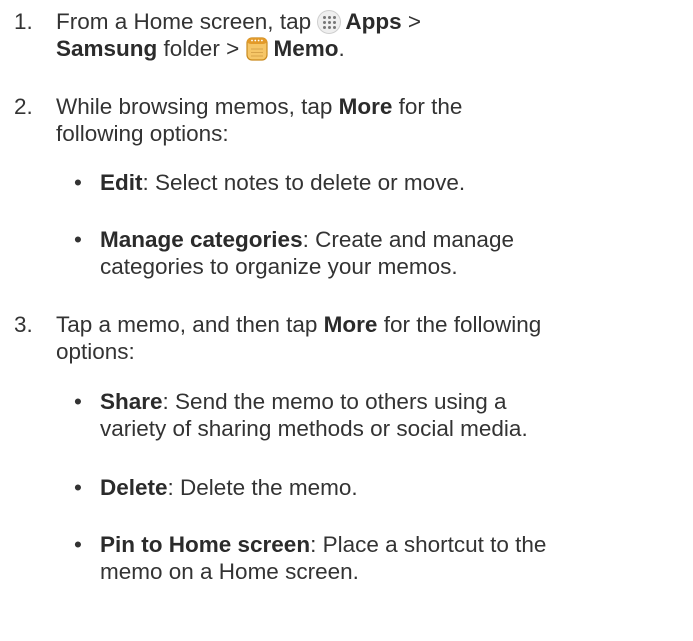 The width and height of the screenshot is (693, 641). Describe the element at coordinates (262, 487) in the screenshot. I see `option-description: : Delete the memo.` at that location.